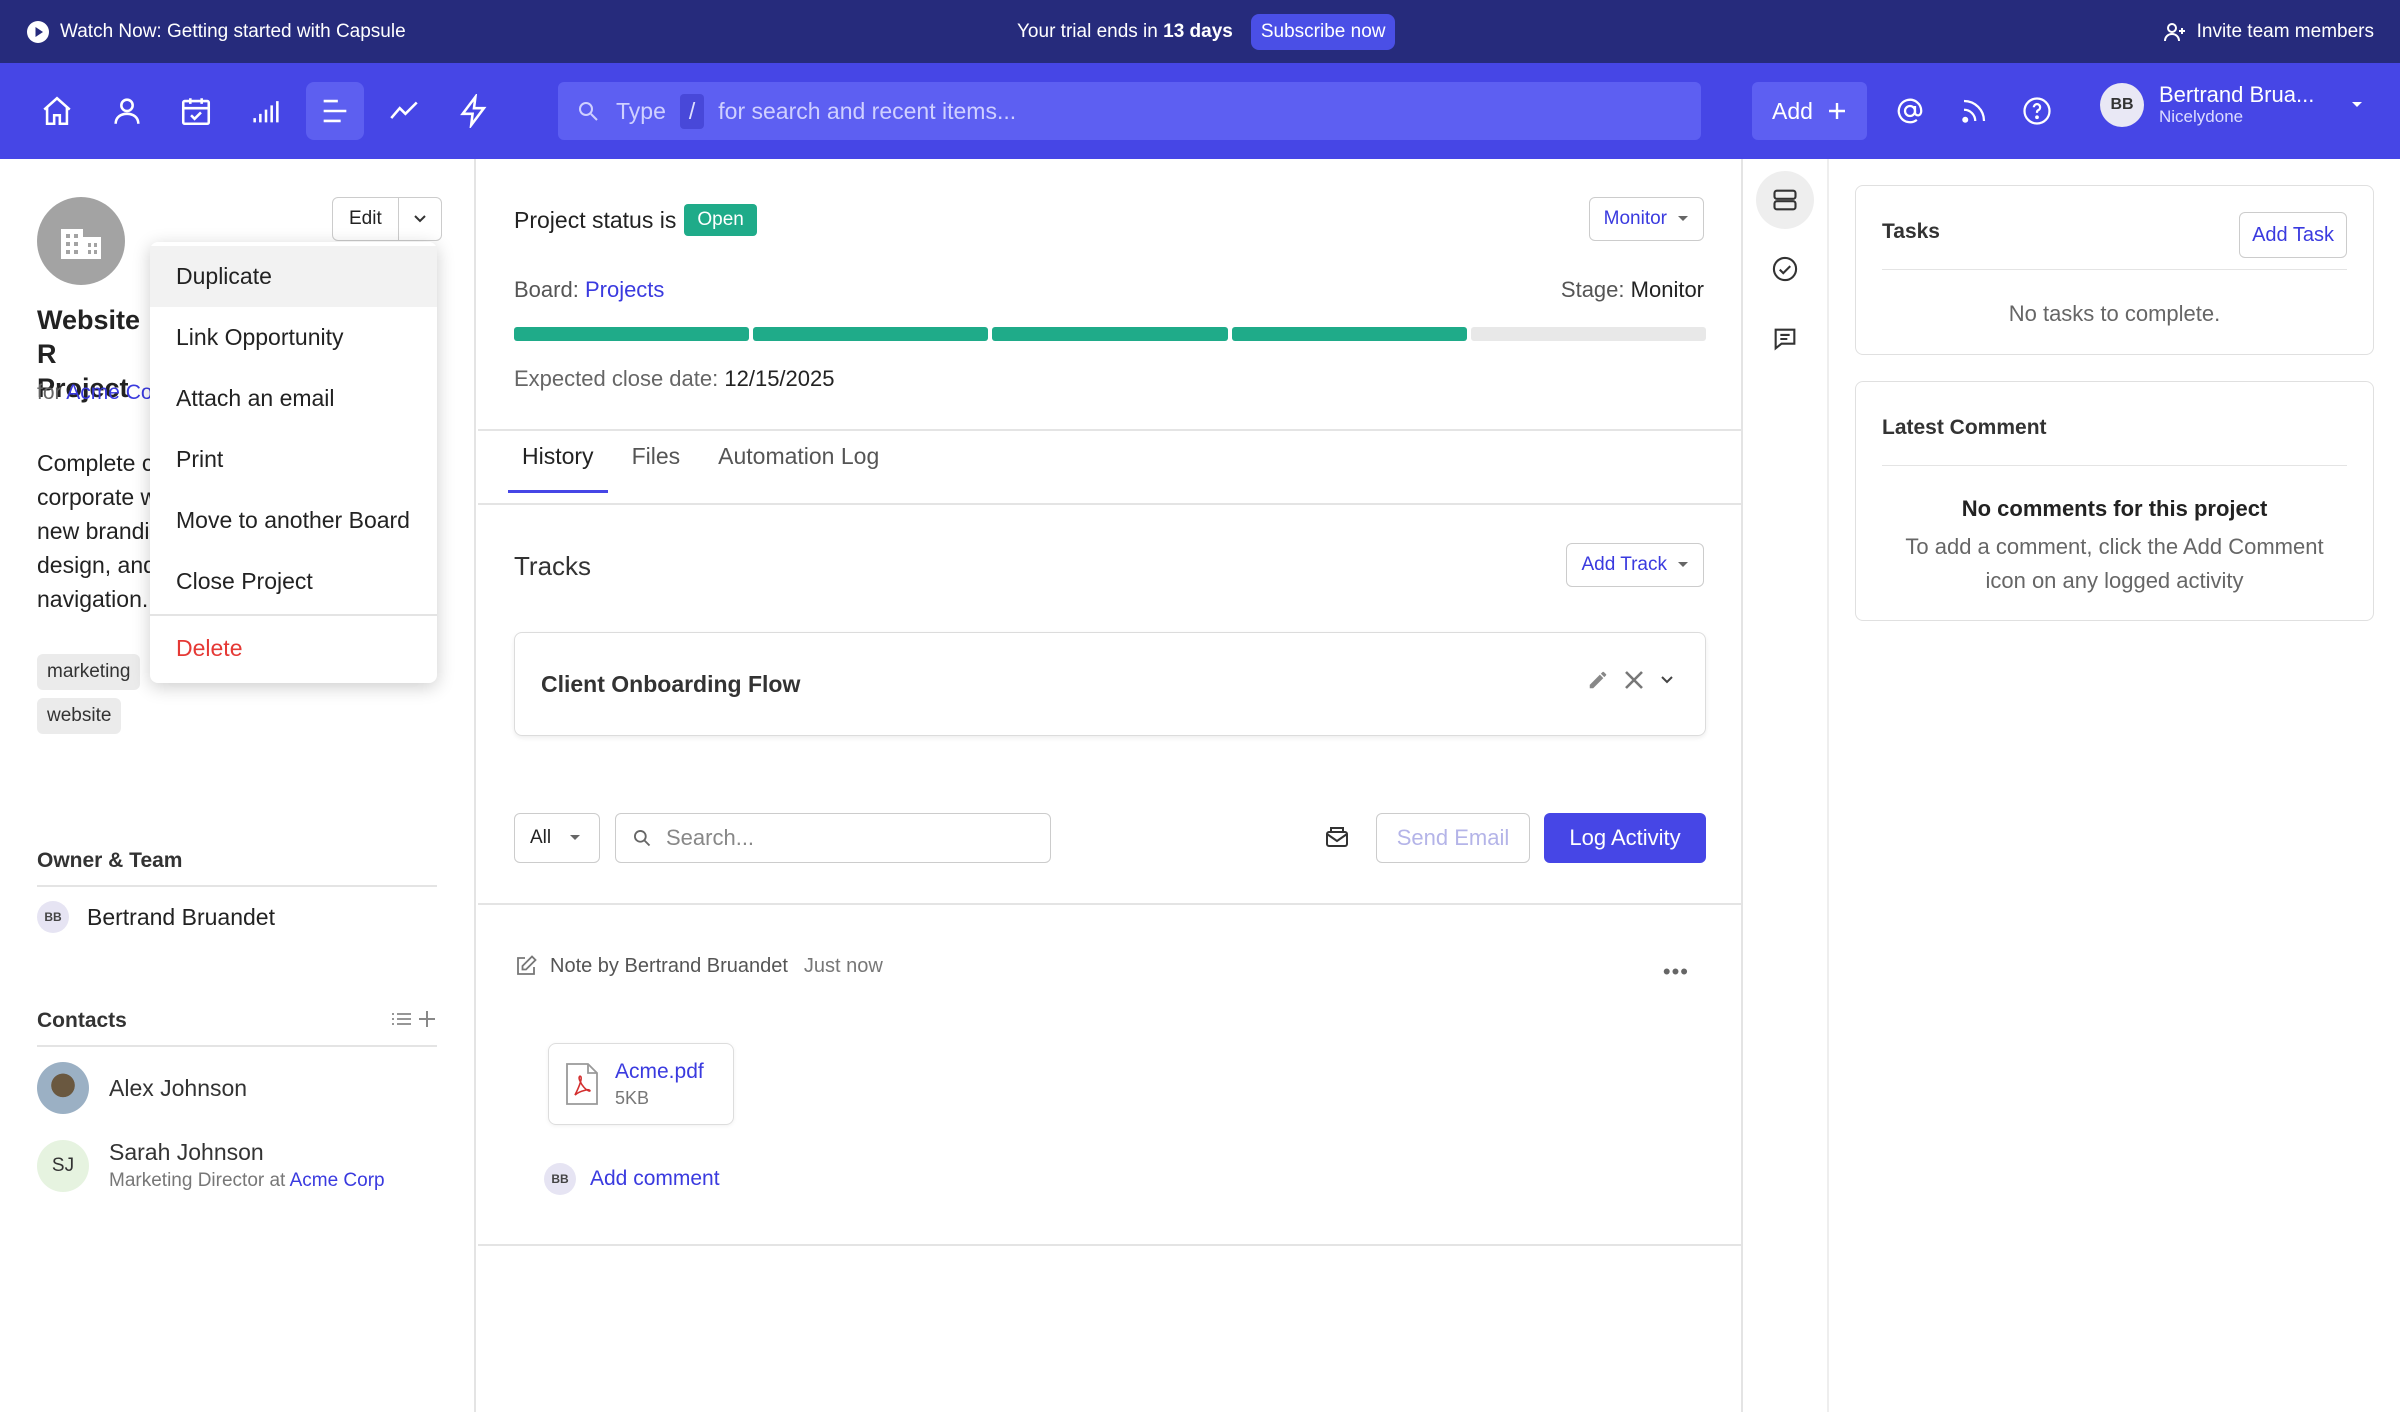  I want to click on contact-role: Marketing Director at Acme Corp, so click(247, 1181).